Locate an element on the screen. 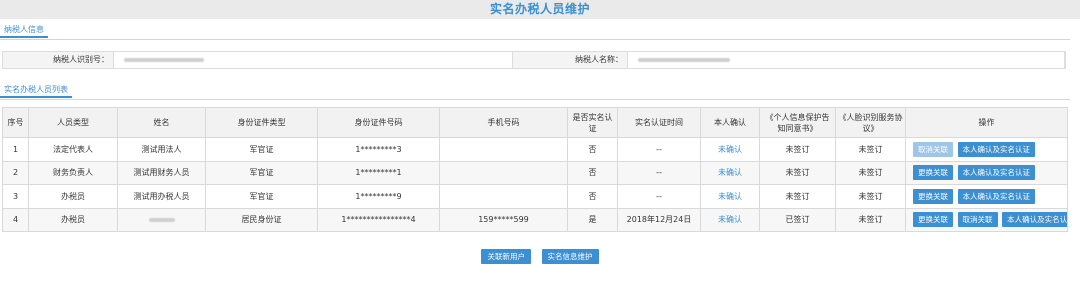  page-title: 实名办税人员维护 is located at coordinates (539, 9).